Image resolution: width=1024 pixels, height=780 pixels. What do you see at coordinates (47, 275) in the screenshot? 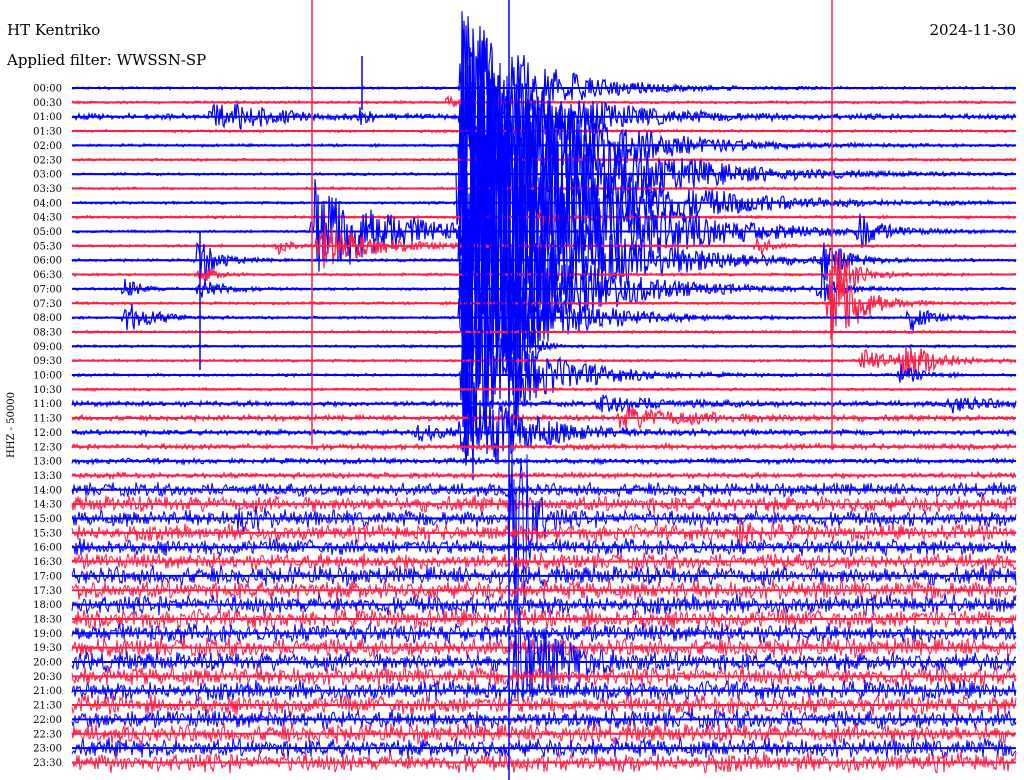
I see `y-tick-label: 06:30` at bounding box center [47, 275].